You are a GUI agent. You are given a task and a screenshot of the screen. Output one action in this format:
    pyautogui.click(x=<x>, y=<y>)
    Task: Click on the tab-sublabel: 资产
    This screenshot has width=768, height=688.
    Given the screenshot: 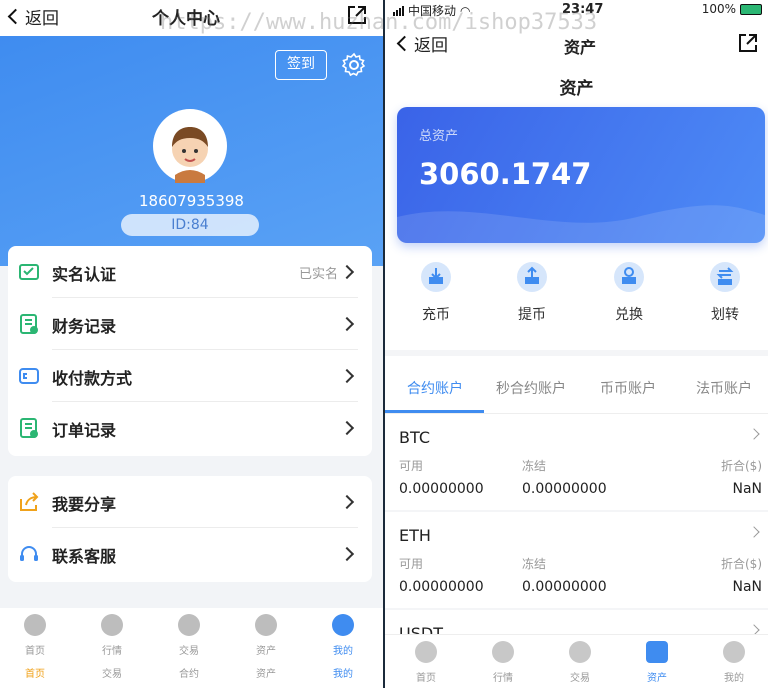 What is the action you would take?
    pyautogui.click(x=266, y=674)
    